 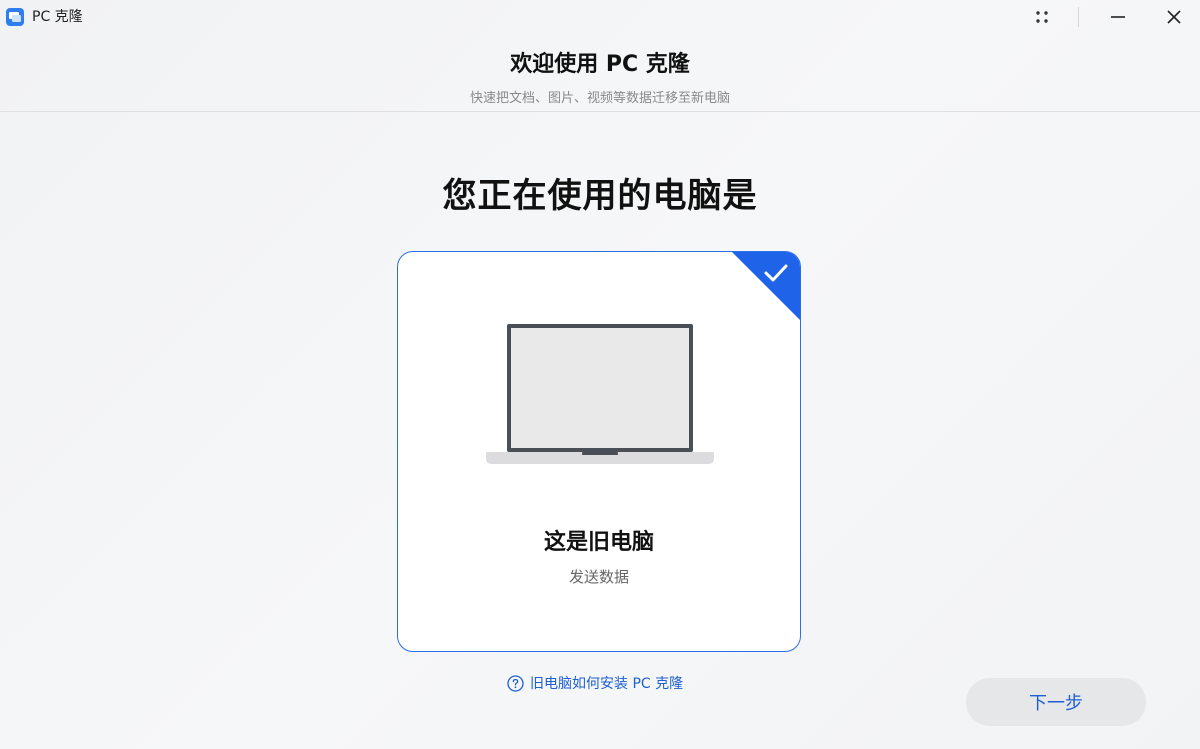 I want to click on titlebar-divider, so click(x=1078, y=17).